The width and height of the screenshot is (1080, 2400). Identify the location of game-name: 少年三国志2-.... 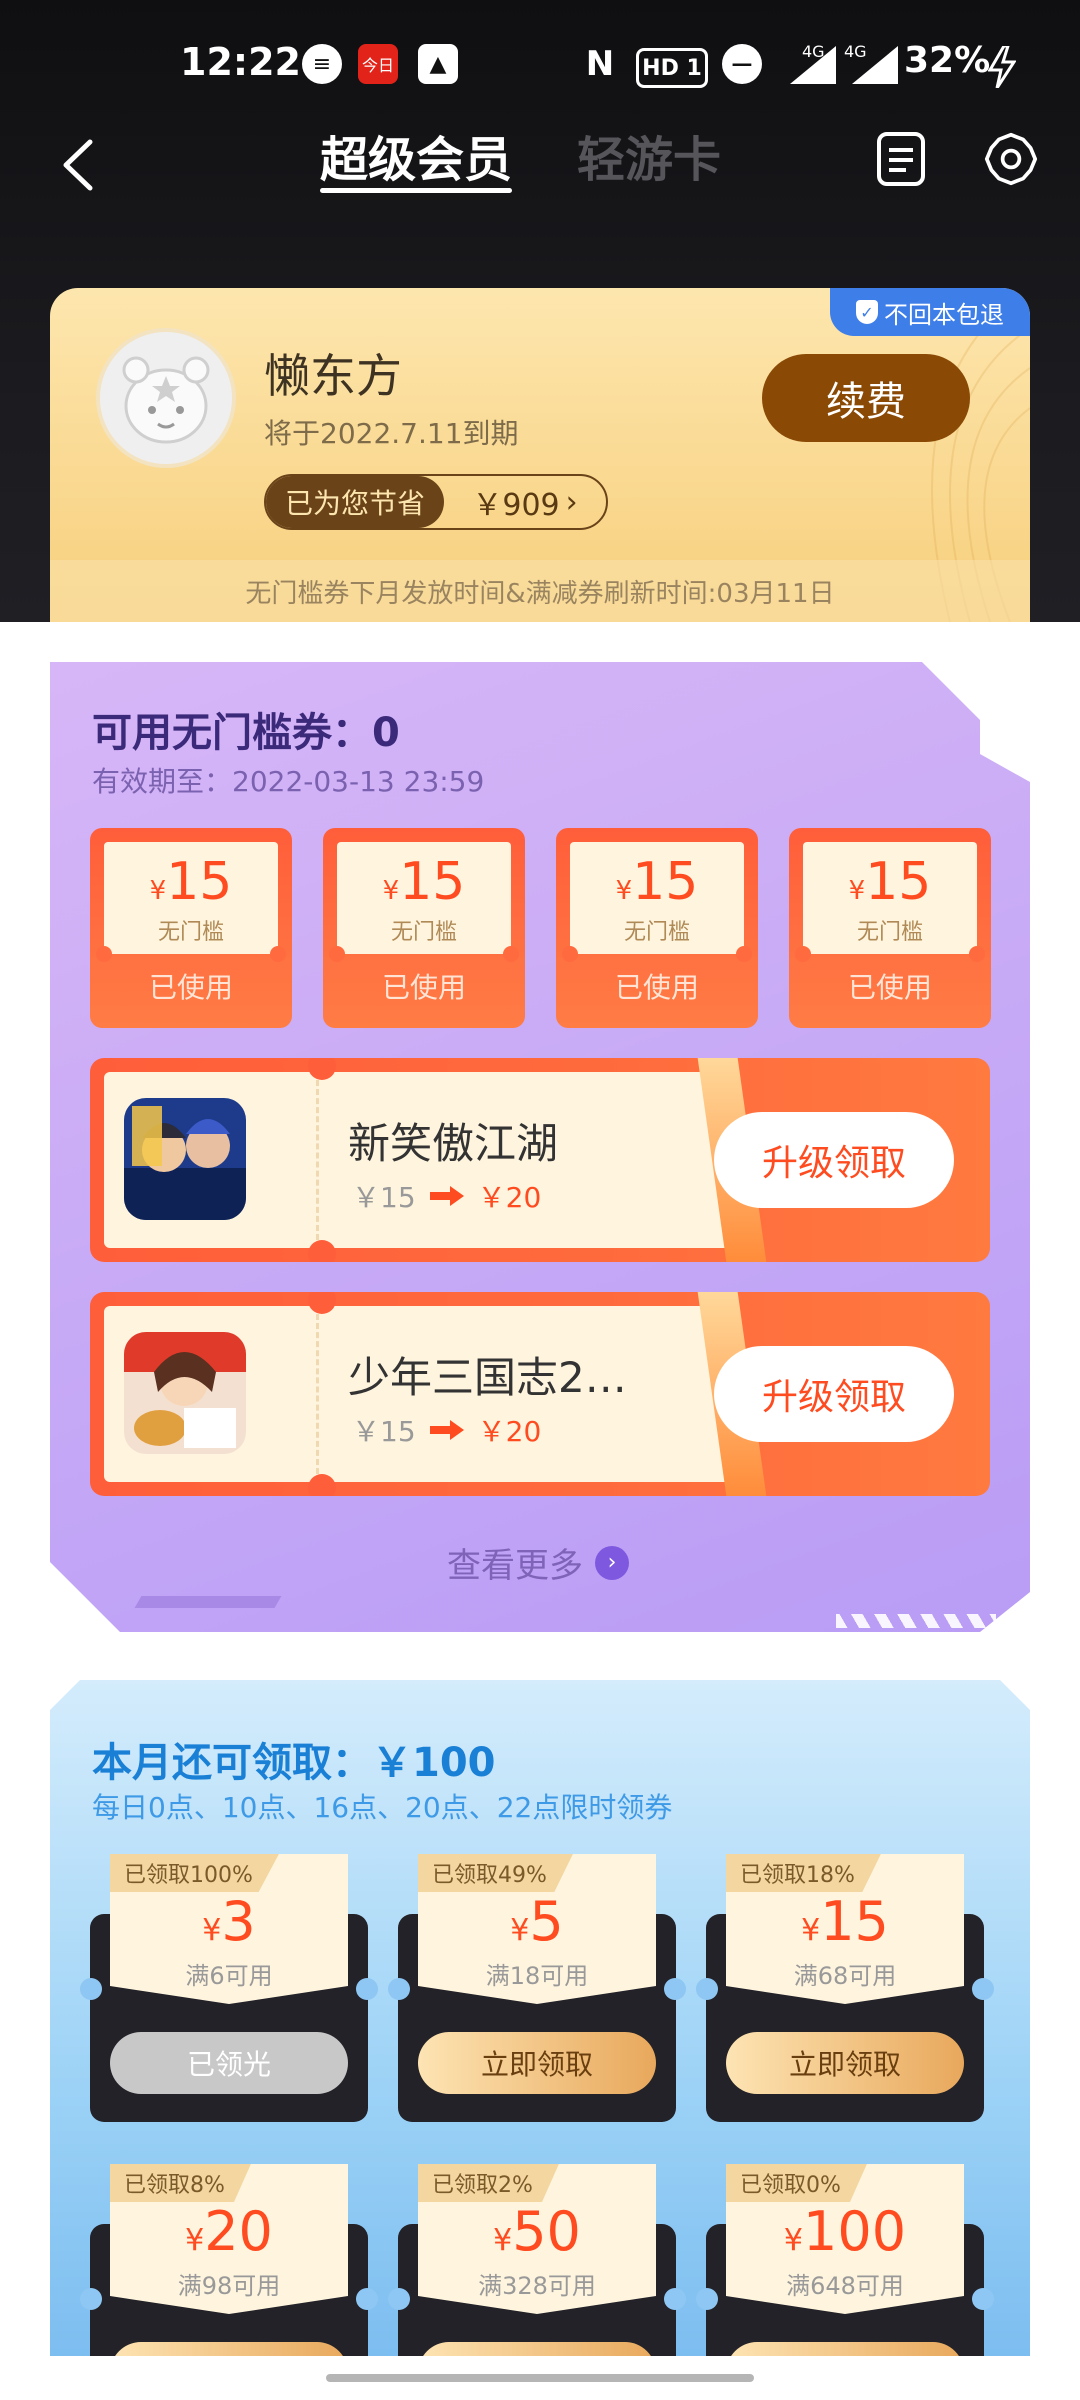
(488, 1377).